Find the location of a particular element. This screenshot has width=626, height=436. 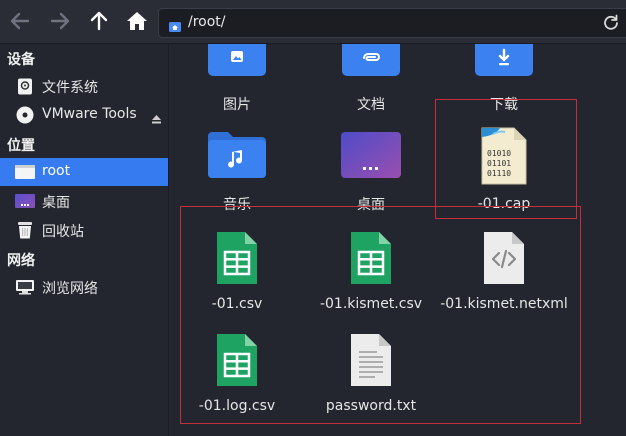

location-path: /root/ is located at coordinates (207, 22).